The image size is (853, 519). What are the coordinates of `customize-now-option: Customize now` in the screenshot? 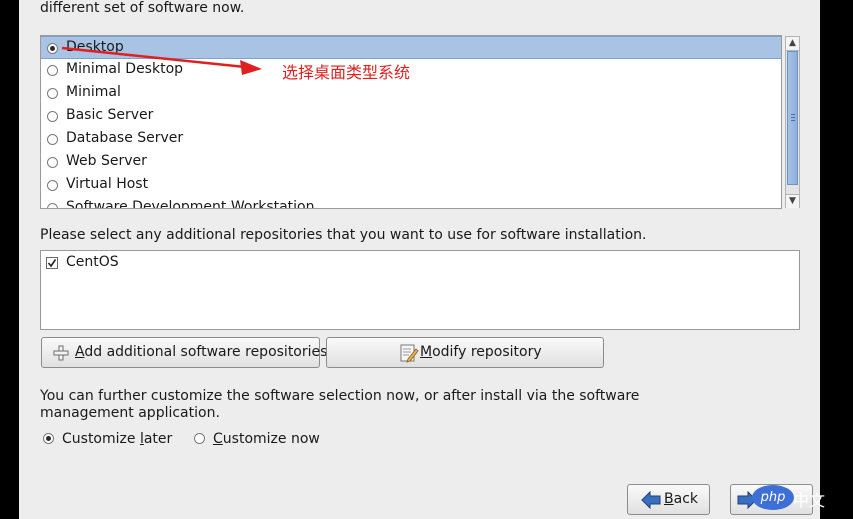 It's located at (263, 440).